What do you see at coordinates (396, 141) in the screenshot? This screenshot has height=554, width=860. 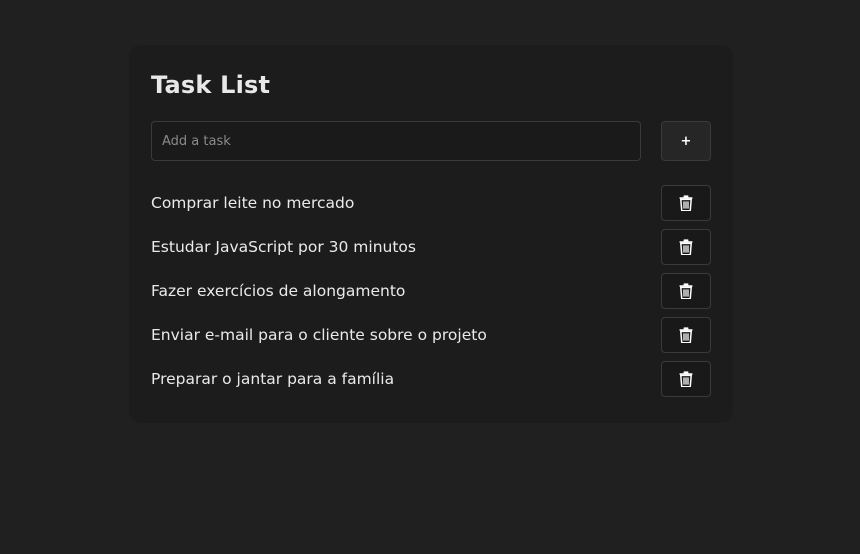 I see `task-input` at bounding box center [396, 141].